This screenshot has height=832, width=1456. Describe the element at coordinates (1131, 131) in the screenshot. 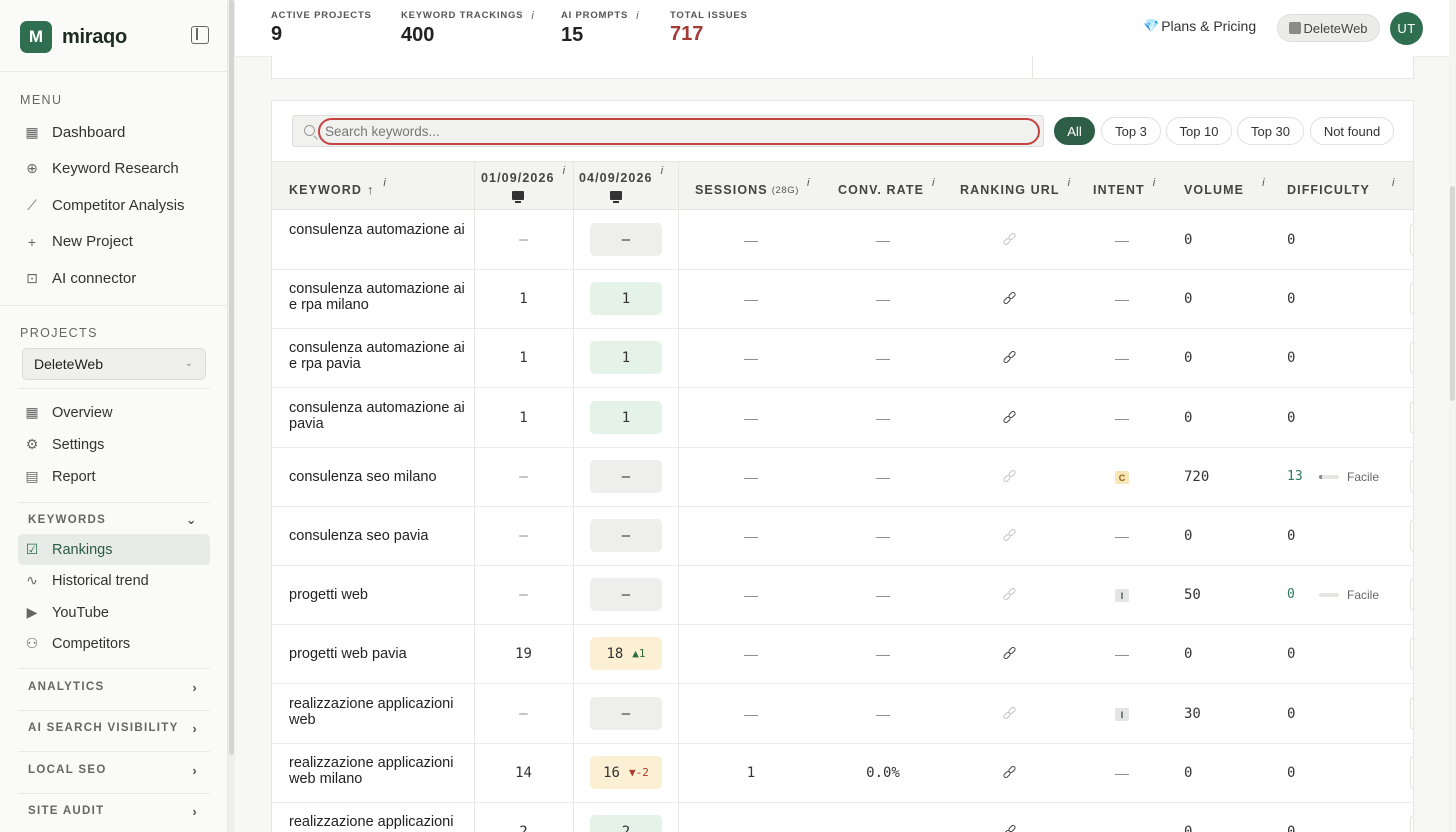

I see `filter-chip-top-3: Top 3` at that location.